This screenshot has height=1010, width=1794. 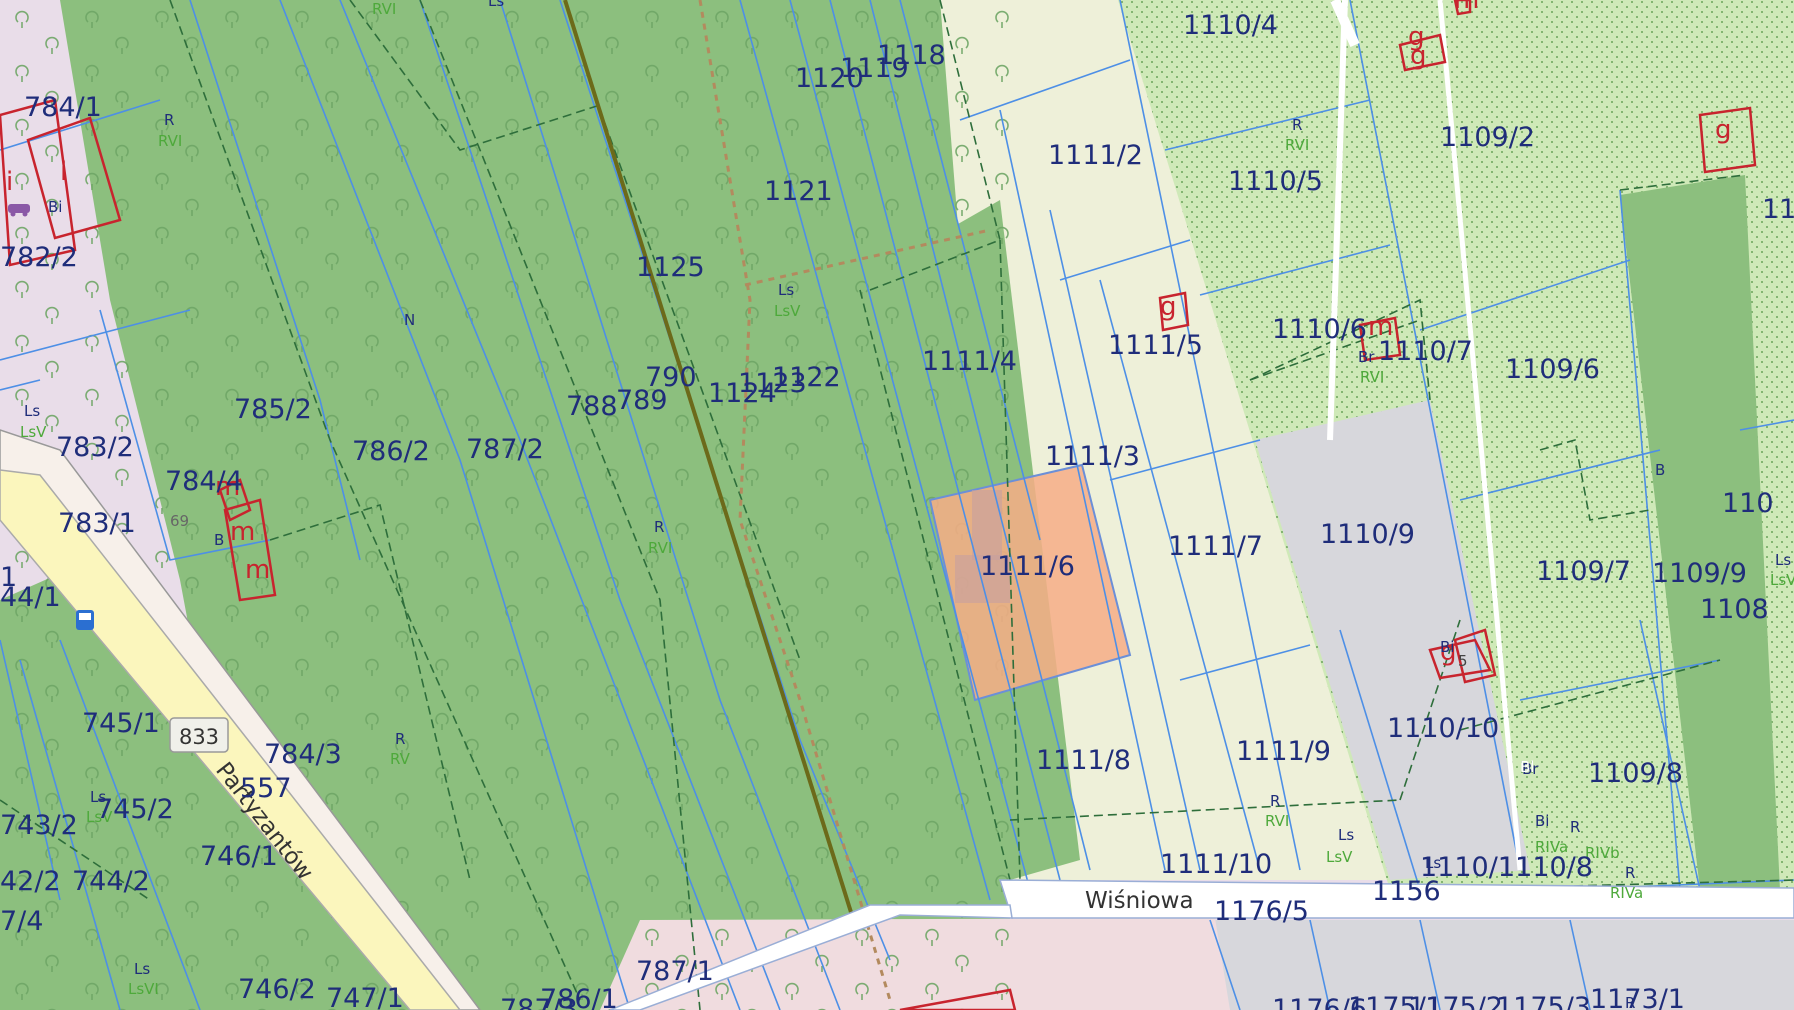 What do you see at coordinates (1083, 760) in the screenshot?
I see `svg-text: 1111/8` at bounding box center [1083, 760].